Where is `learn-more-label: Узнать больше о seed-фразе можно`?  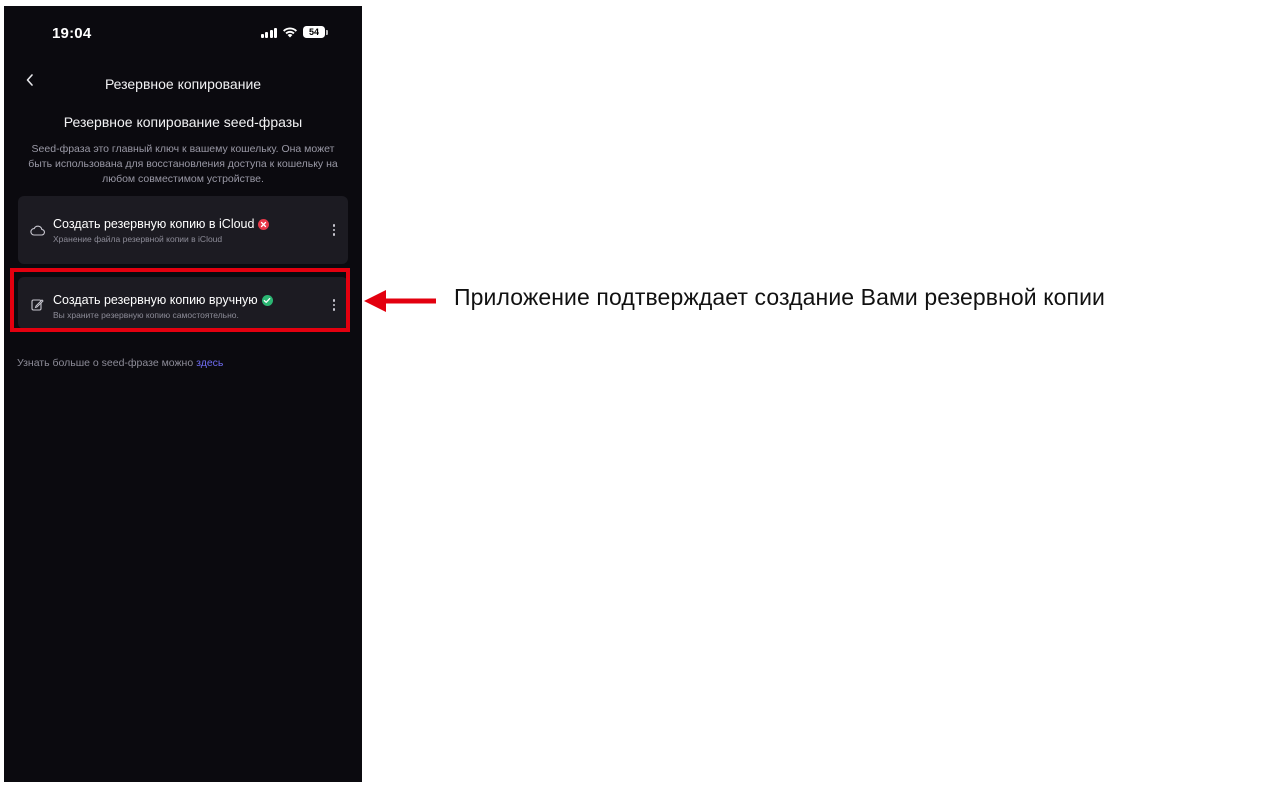 learn-more-label: Узнать больше о seed-фразе можно is located at coordinates (107, 363).